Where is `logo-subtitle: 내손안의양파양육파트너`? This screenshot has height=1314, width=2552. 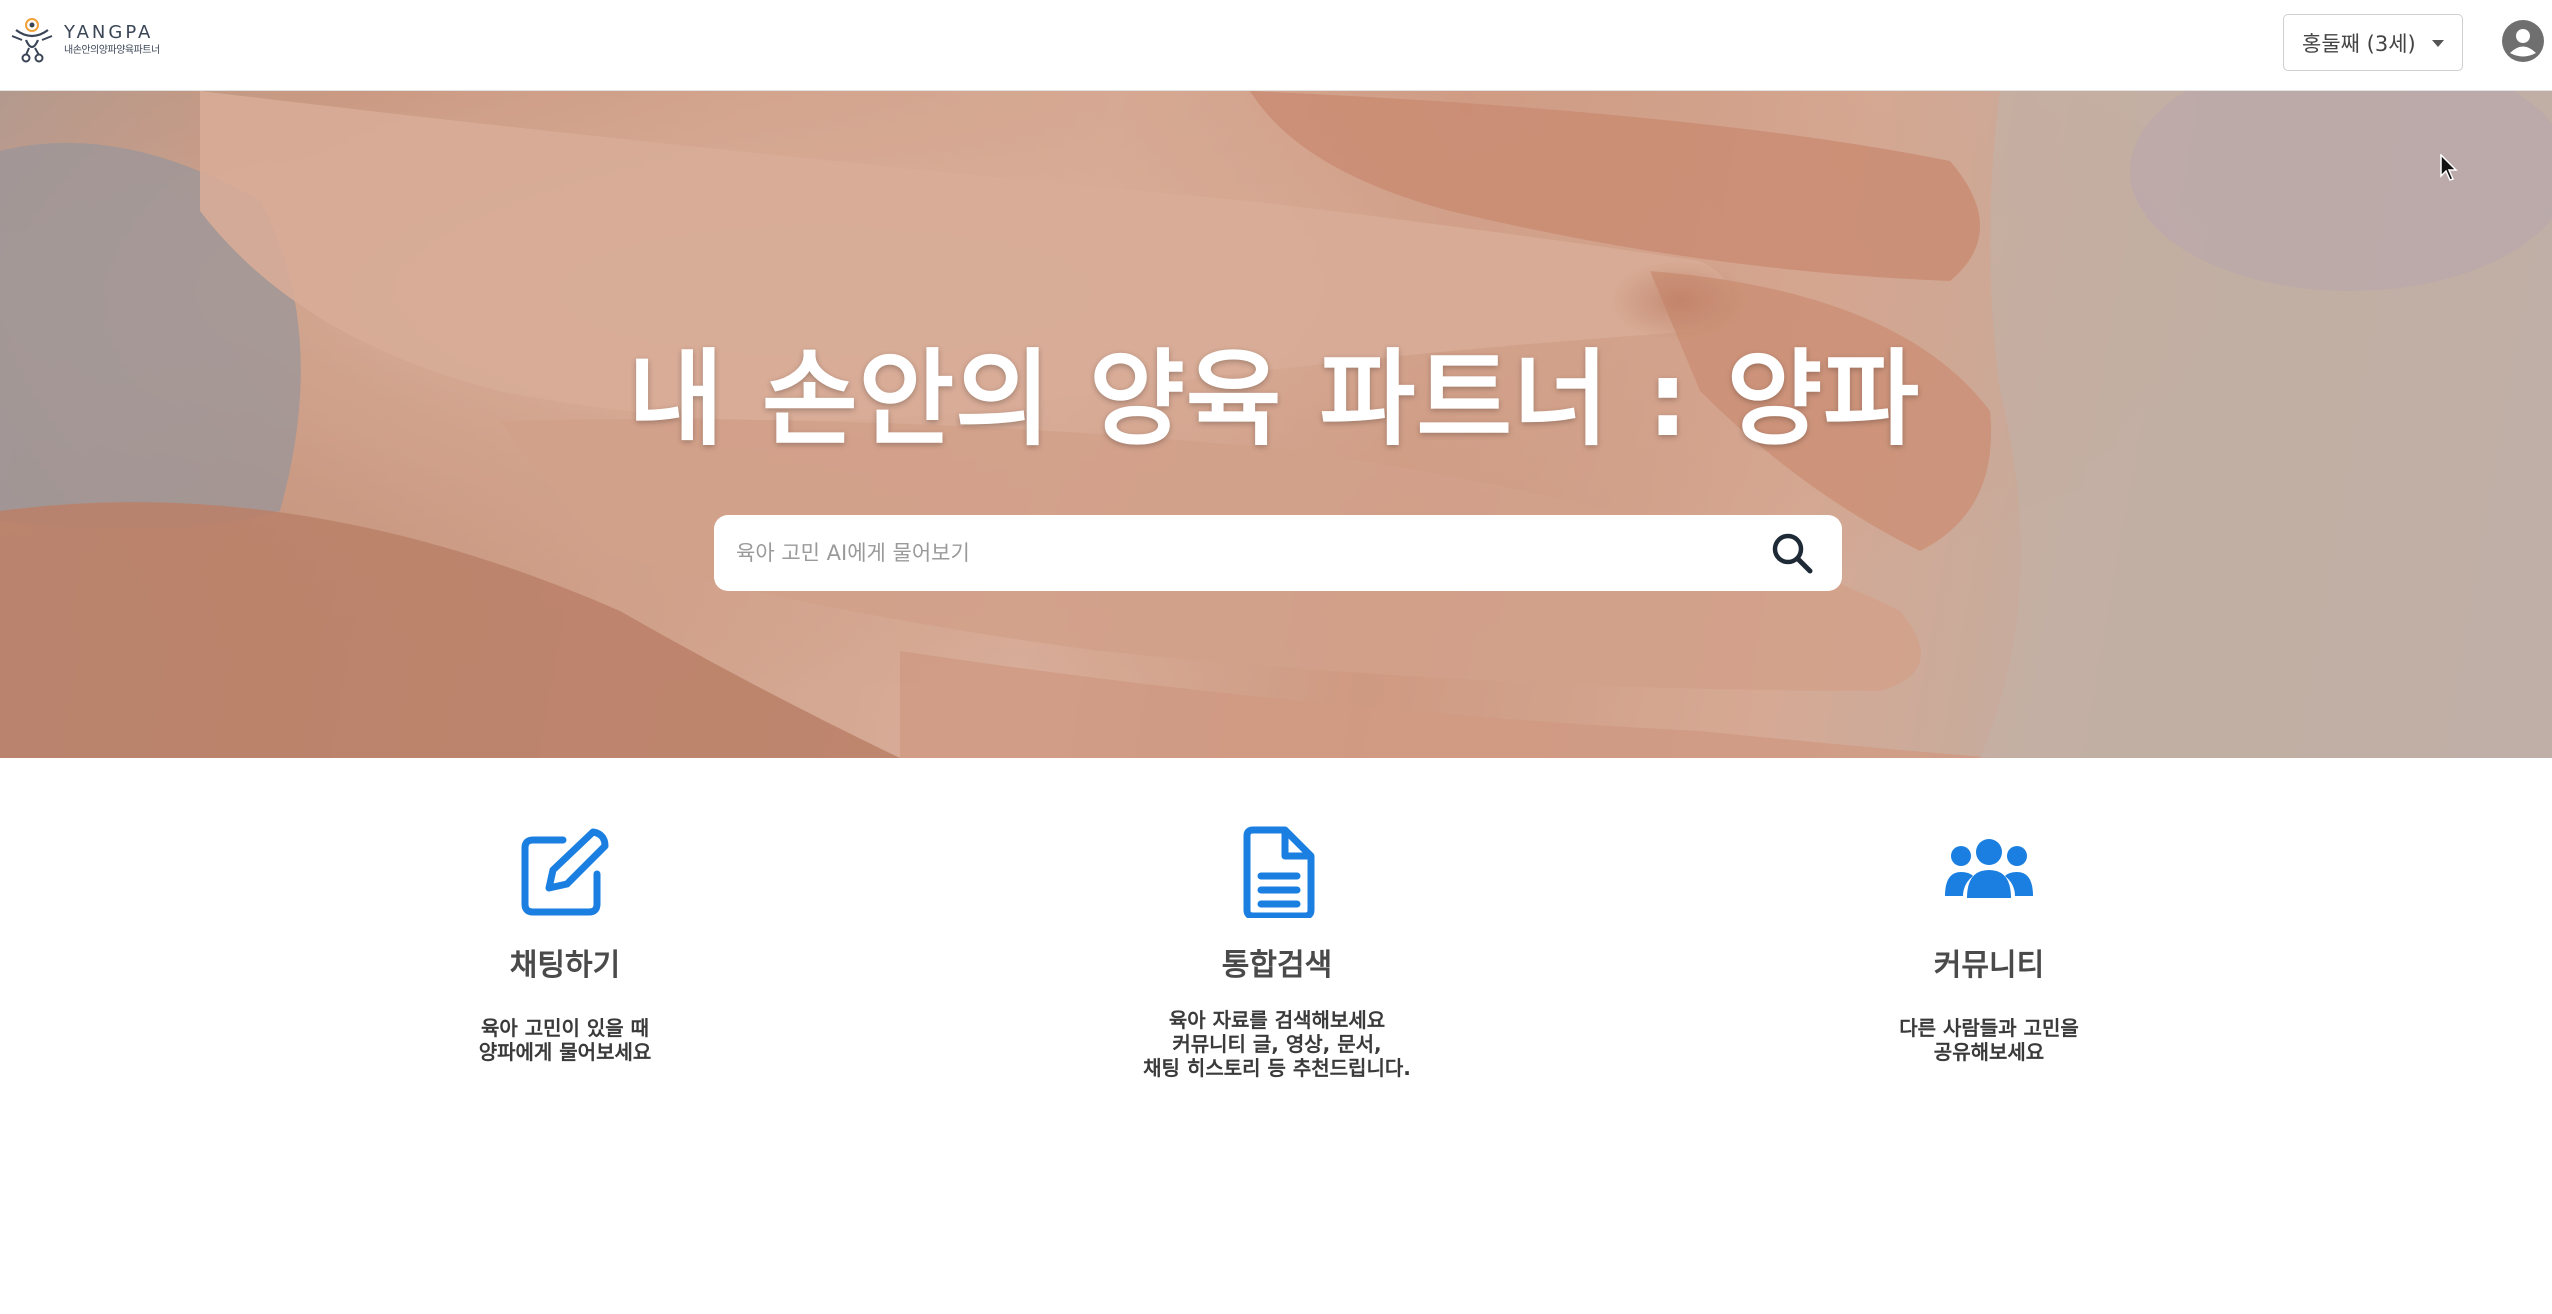
logo-subtitle: 내손안의양파양육파트너 is located at coordinates (112, 50).